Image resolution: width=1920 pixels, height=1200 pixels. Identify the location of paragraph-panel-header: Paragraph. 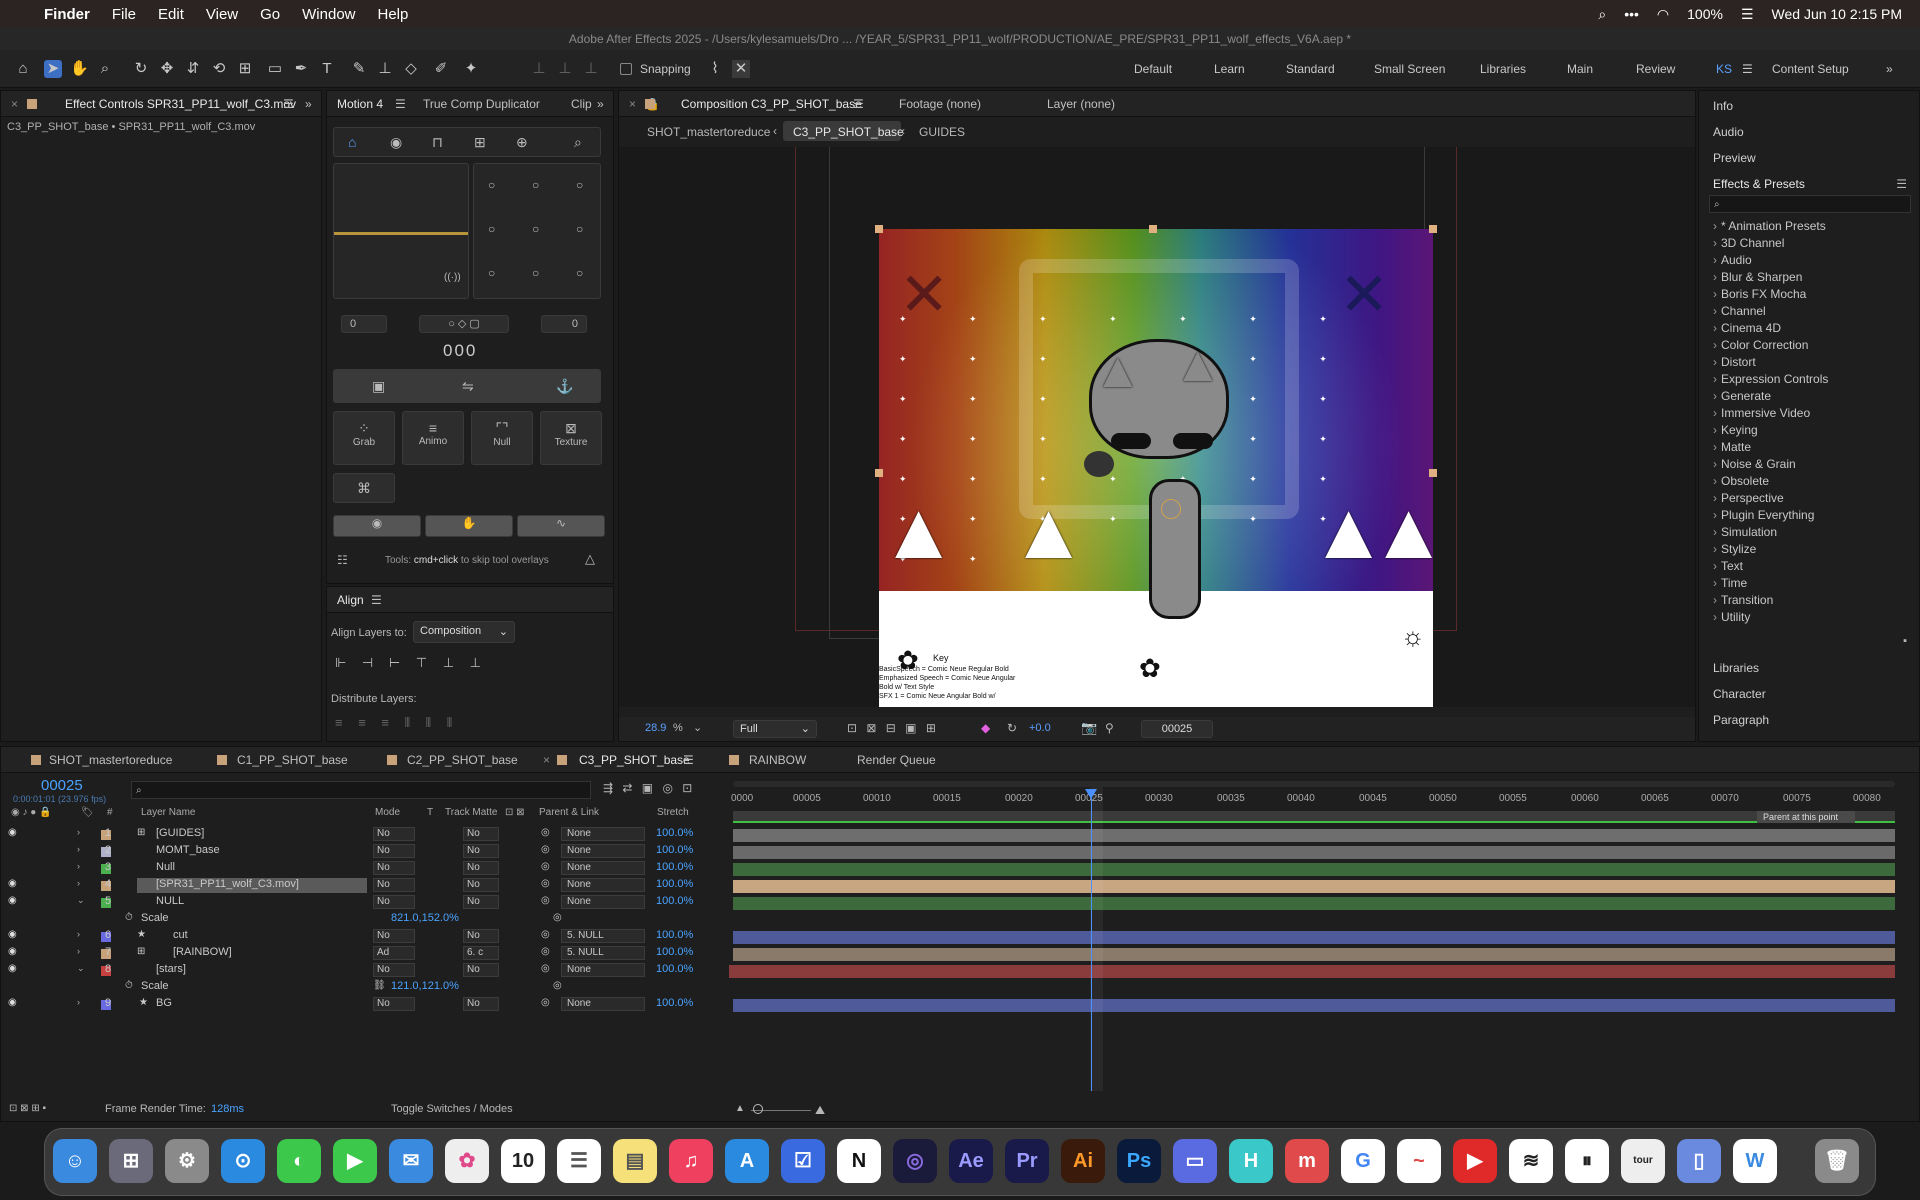
(1741, 720).